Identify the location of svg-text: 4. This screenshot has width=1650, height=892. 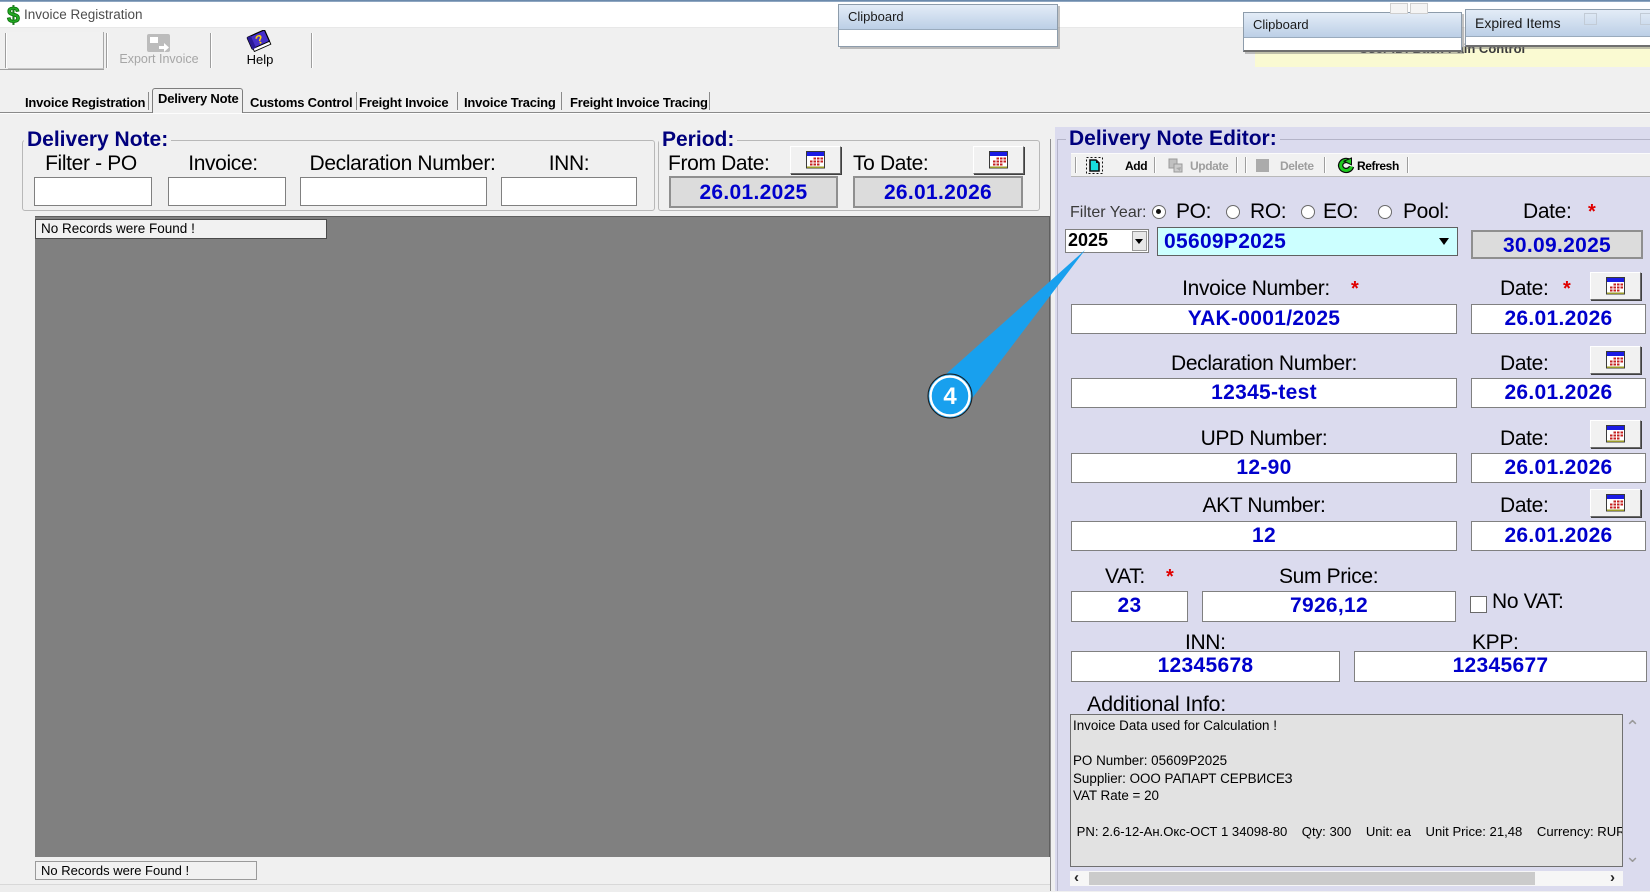
(950, 396).